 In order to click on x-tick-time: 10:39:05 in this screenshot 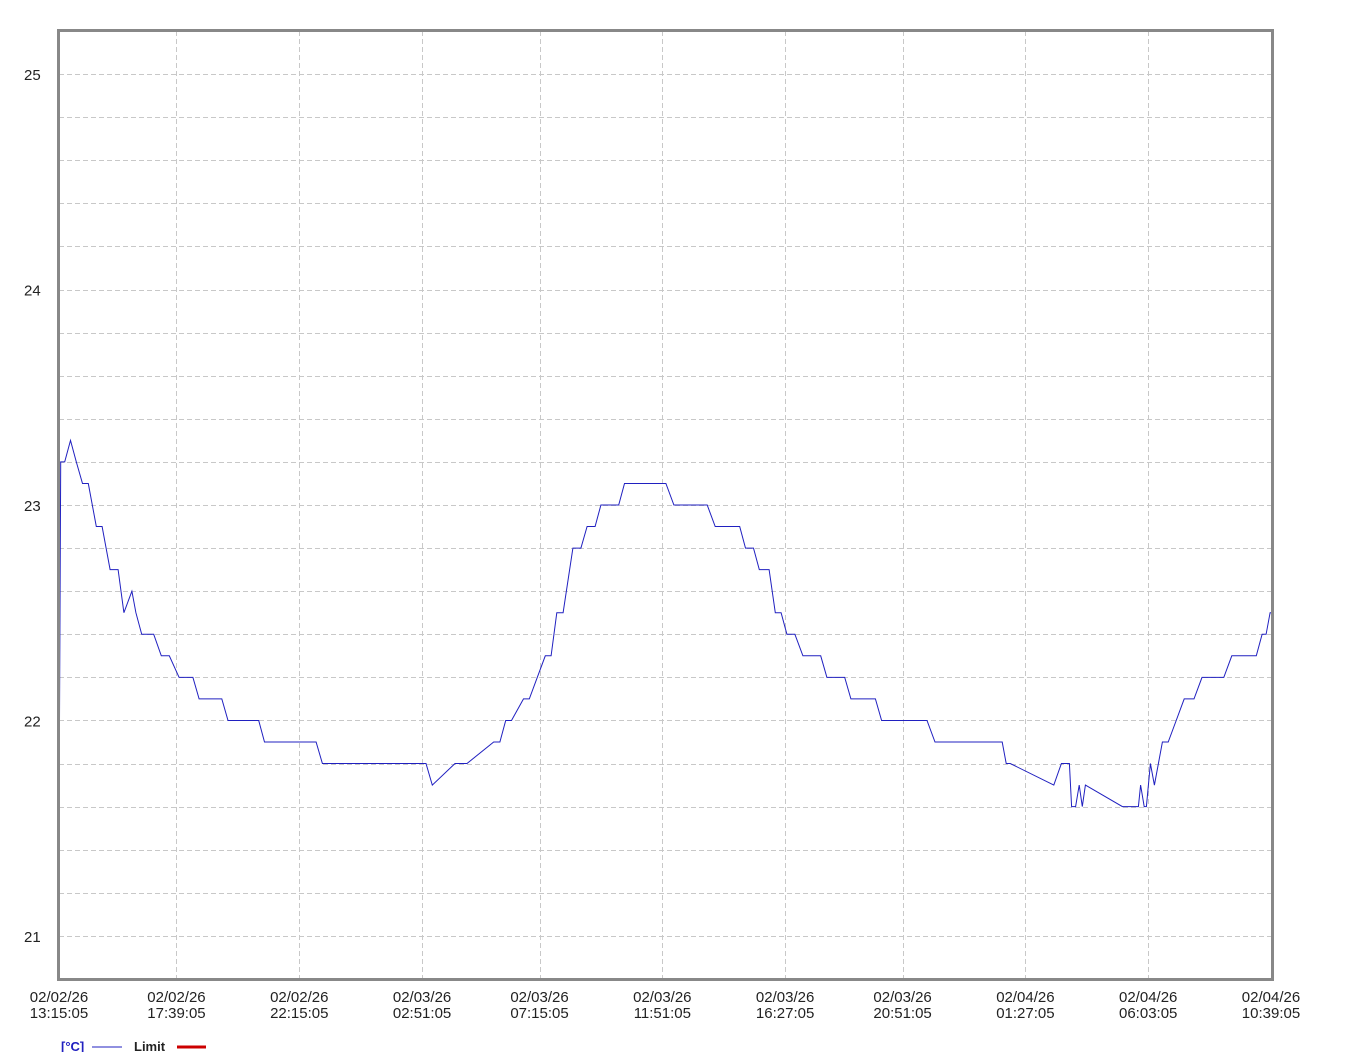, I will do `click(1271, 1013)`.